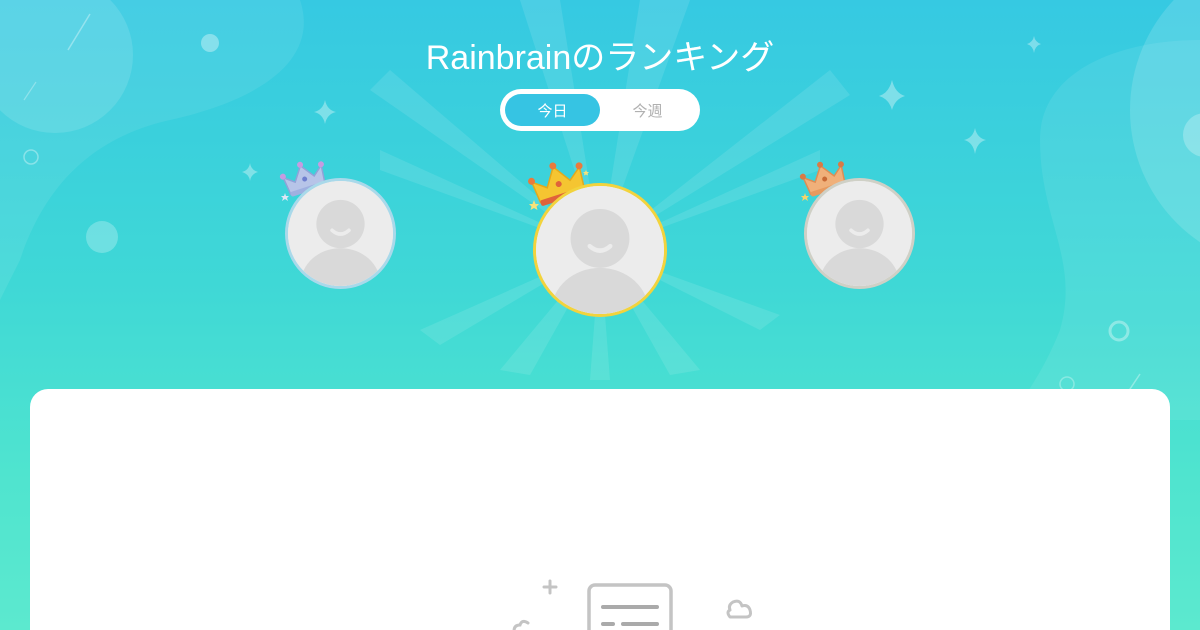  Describe the element at coordinates (647, 110) in the screenshot. I see `tab-this-week: 今週` at that location.